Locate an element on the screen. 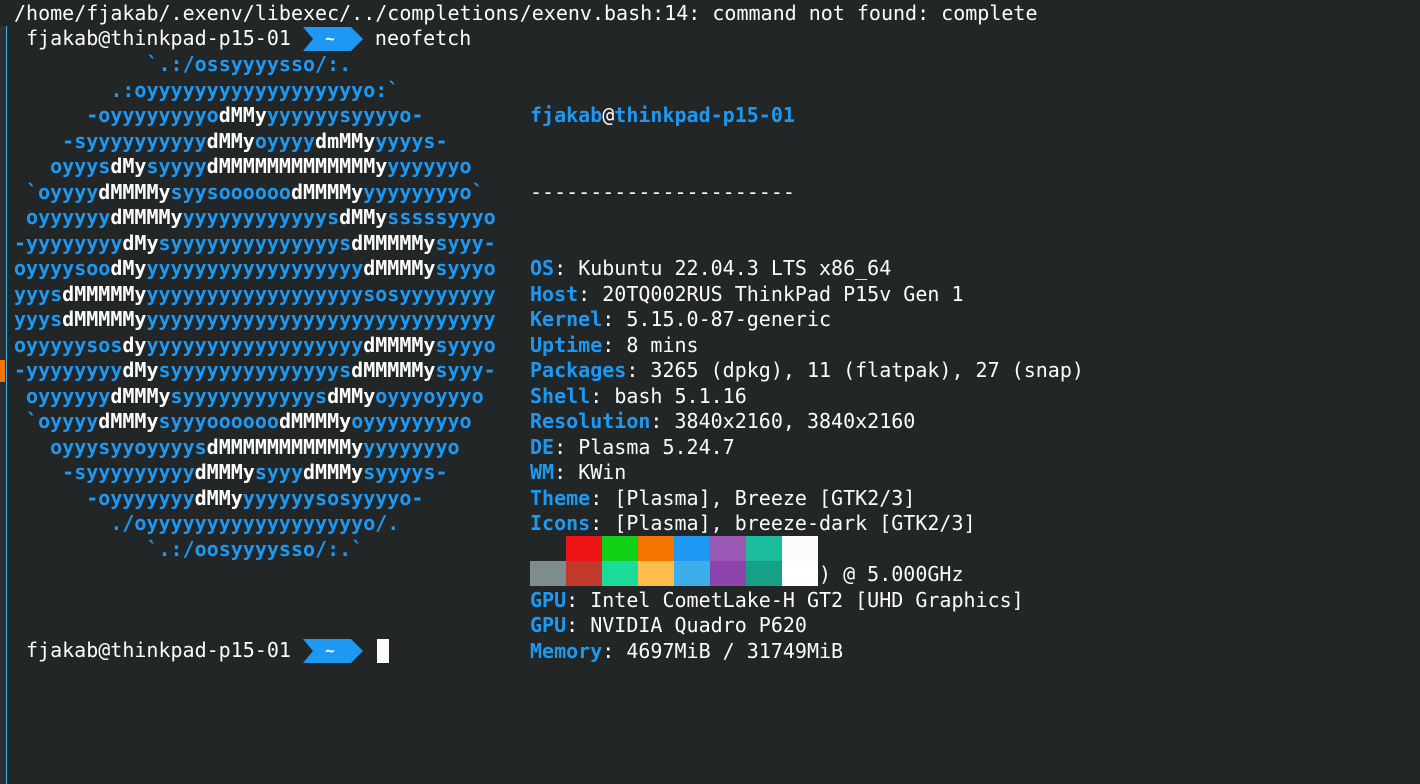 Image resolution: width=1420 pixels, height=784 pixels. info-key: Shell is located at coordinates (560, 395).